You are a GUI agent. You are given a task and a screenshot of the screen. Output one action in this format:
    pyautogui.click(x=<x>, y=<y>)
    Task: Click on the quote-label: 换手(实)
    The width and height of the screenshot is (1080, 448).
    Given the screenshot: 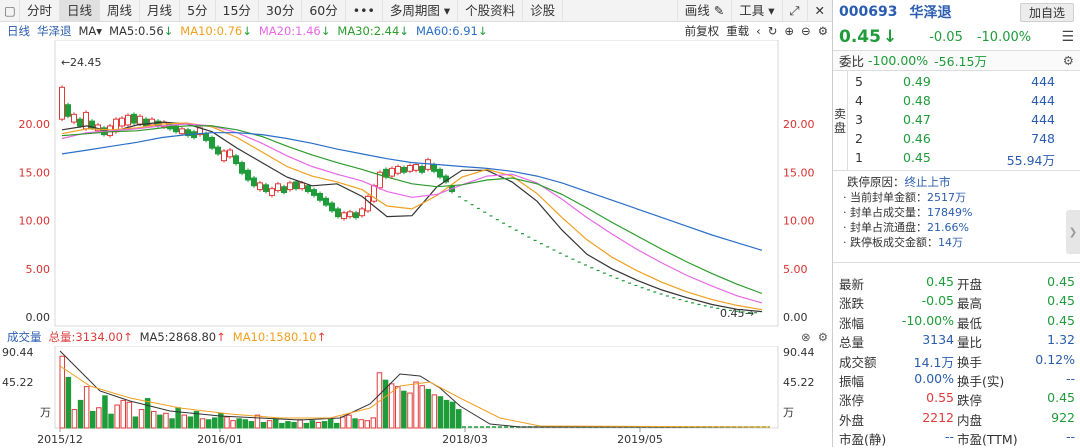 What is the action you would take?
    pyautogui.click(x=981, y=381)
    